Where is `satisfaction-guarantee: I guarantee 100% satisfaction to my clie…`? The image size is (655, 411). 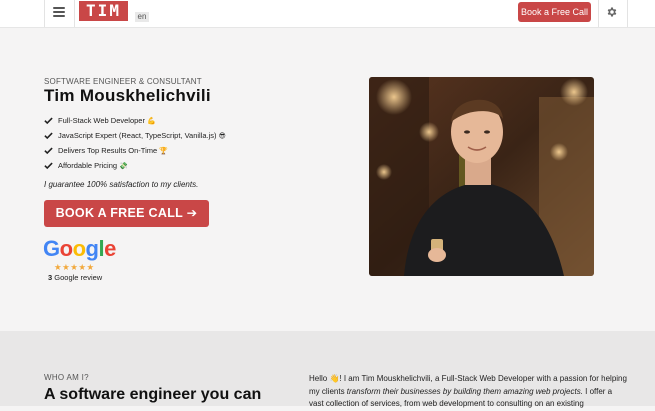
satisfaction-guarantee: I guarantee 100% satisfaction to my clie… is located at coordinates (121, 184).